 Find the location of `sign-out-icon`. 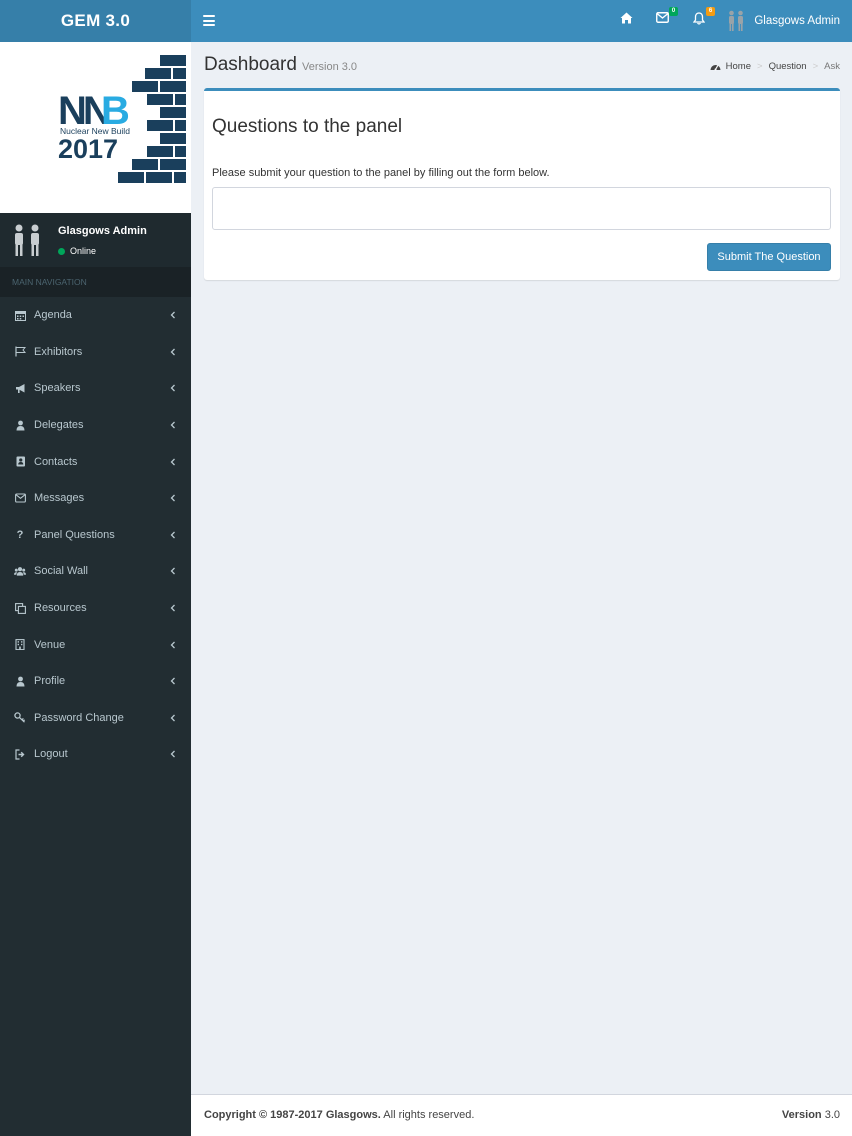

sign-out-icon is located at coordinates (20, 754).